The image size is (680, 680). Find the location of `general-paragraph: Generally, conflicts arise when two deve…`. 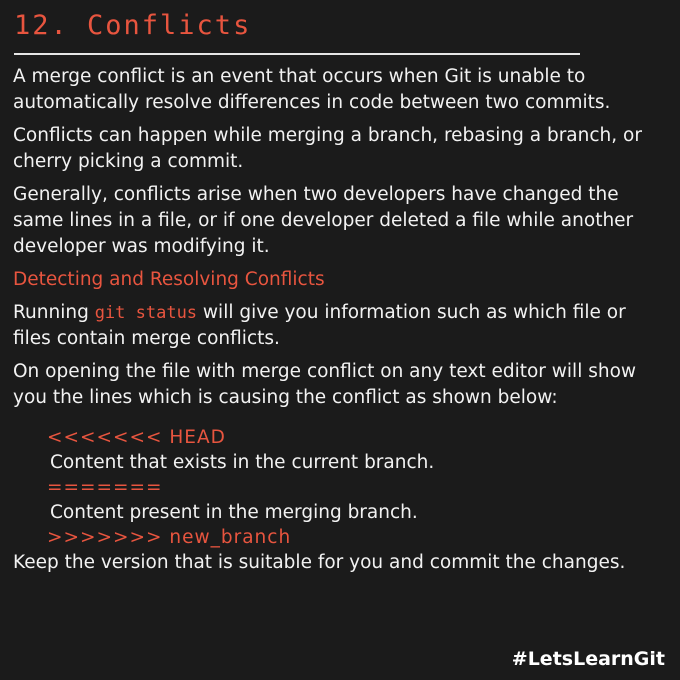

general-paragraph: Generally, conflicts arise when two deve… is located at coordinates (323, 220).